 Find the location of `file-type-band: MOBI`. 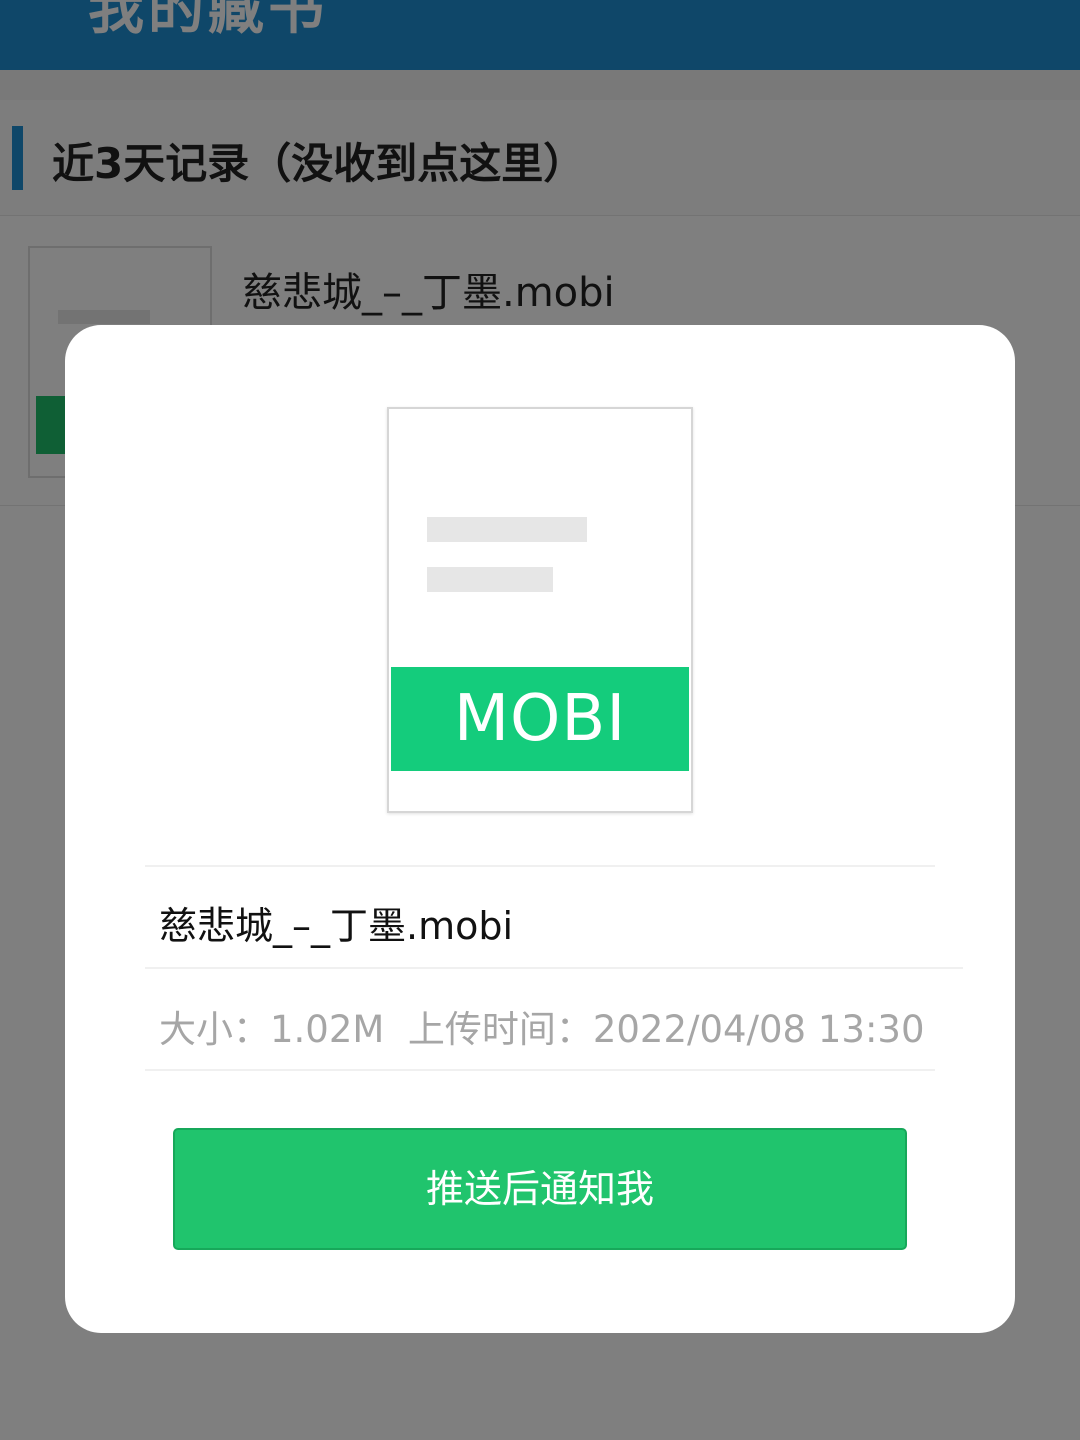

file-type-band: MOBI is located at coordinates (540, 719).